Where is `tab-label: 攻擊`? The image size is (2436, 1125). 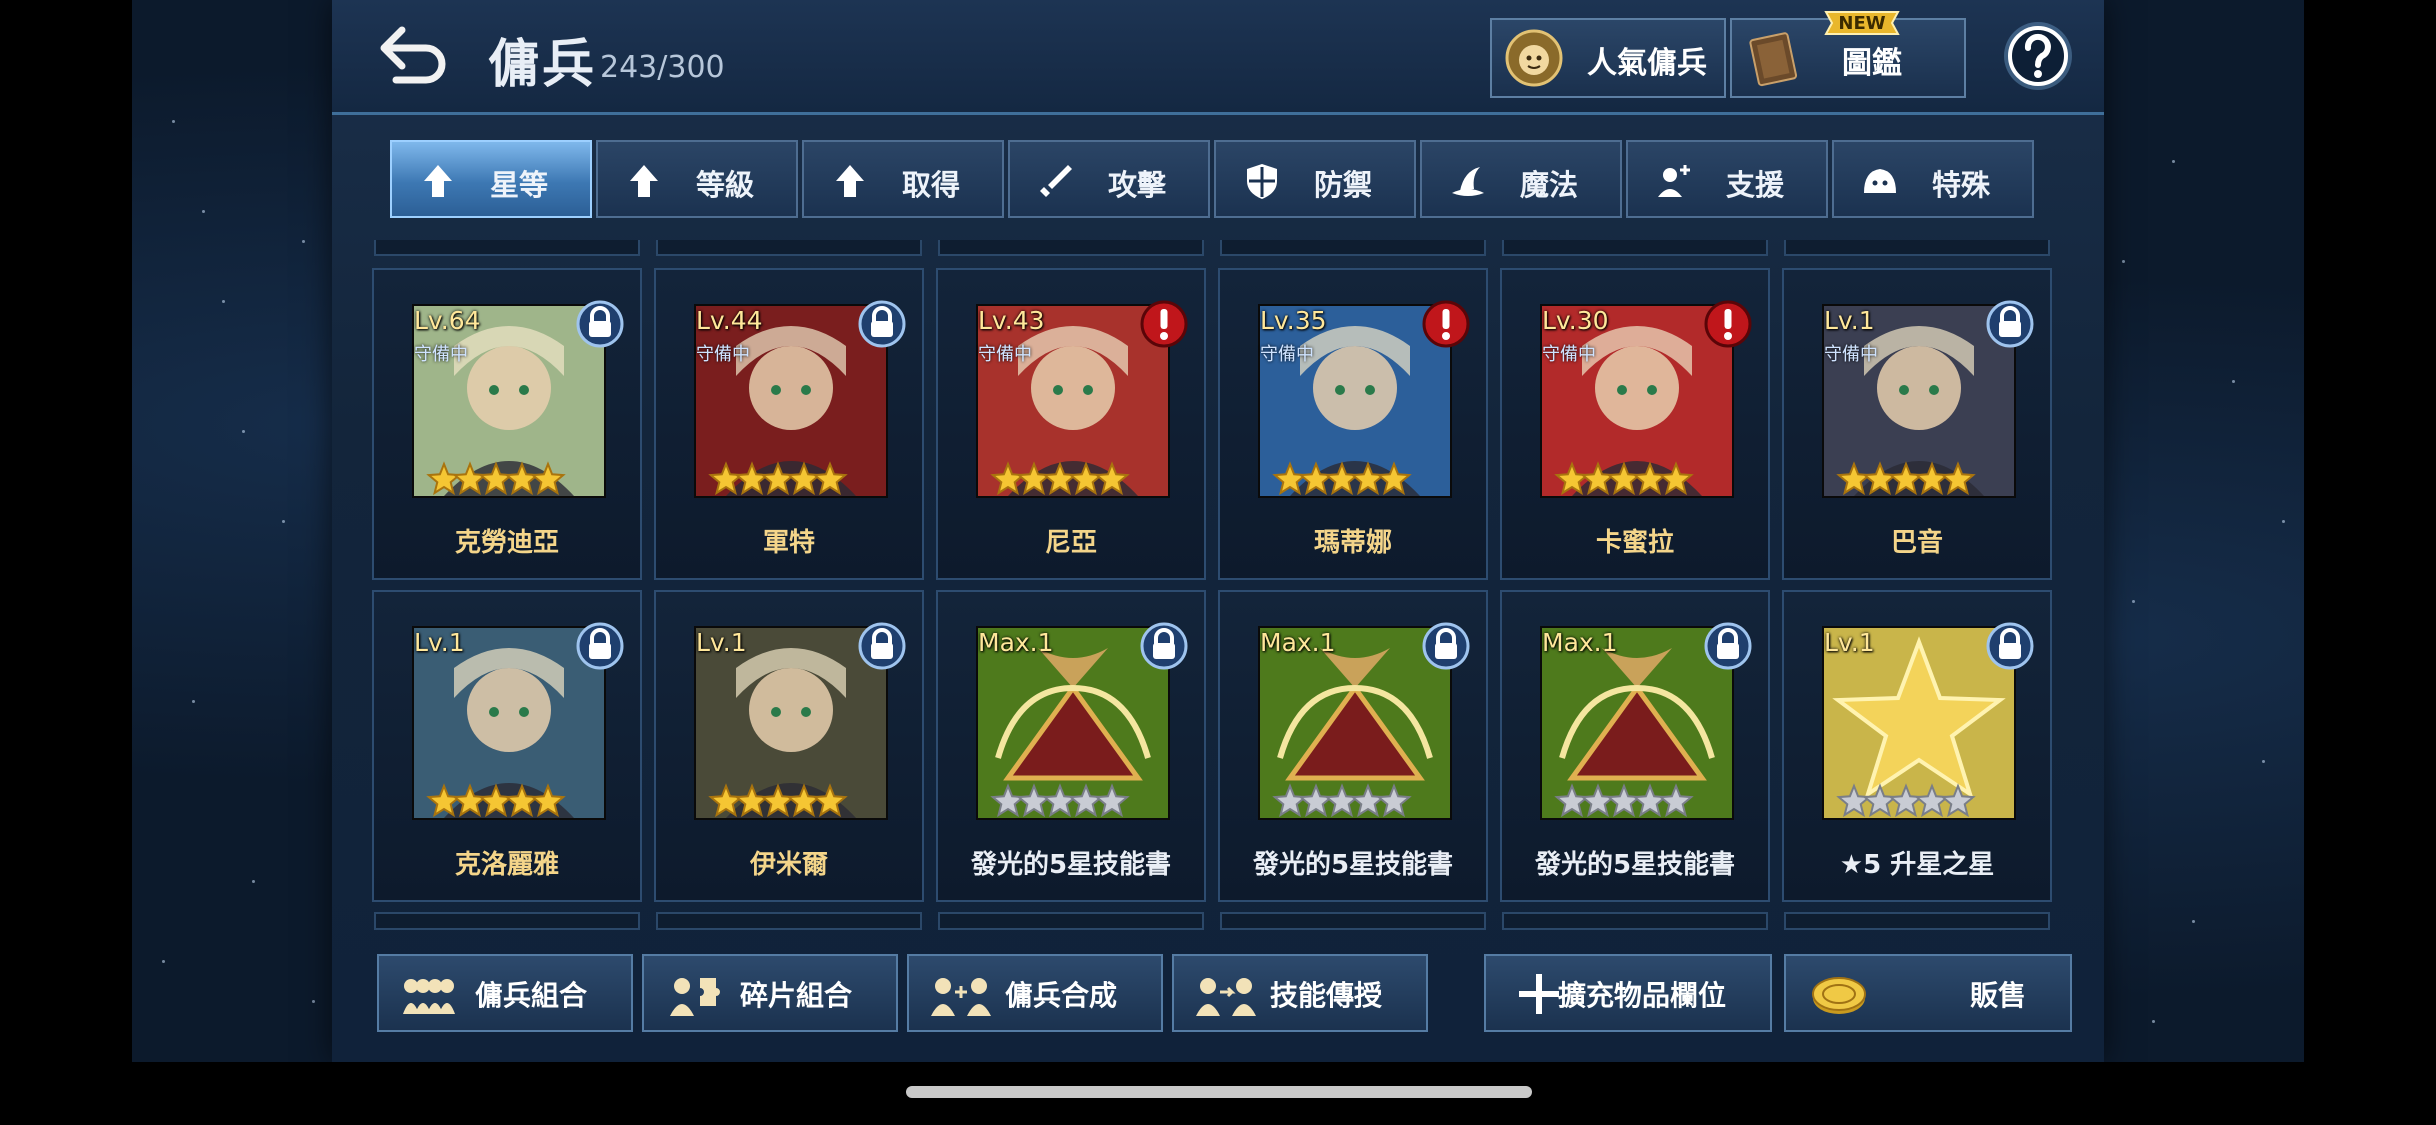
tab-label: 攻擊 is located at coordinates (1136, 185).